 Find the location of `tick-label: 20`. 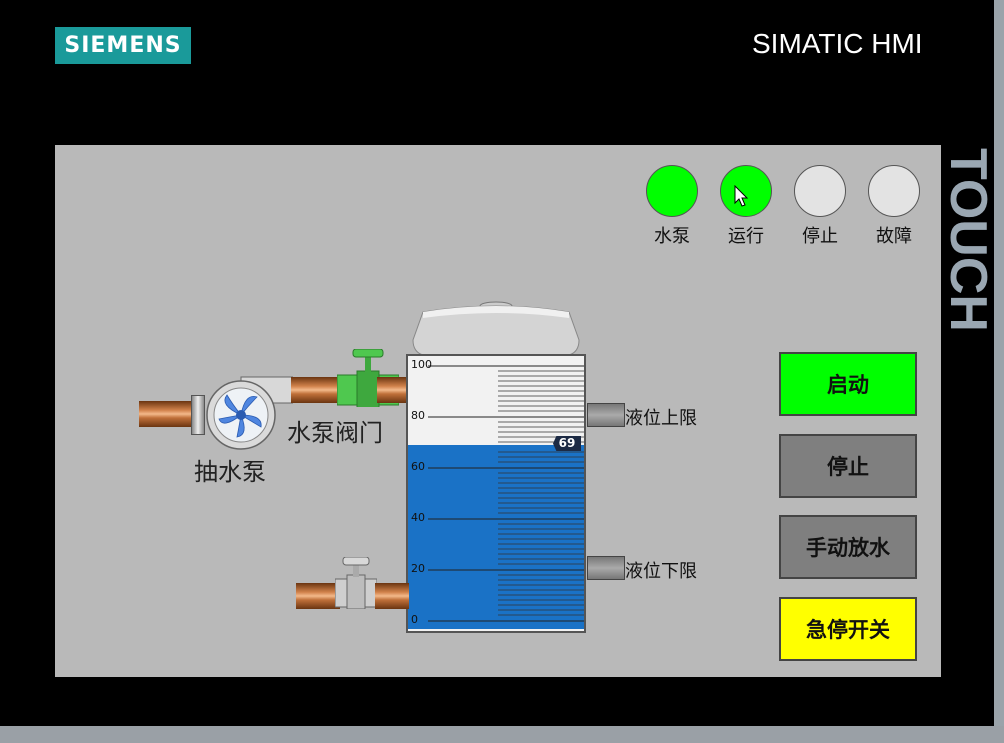

tick-label: 20 is located at coordinates (418, 568).